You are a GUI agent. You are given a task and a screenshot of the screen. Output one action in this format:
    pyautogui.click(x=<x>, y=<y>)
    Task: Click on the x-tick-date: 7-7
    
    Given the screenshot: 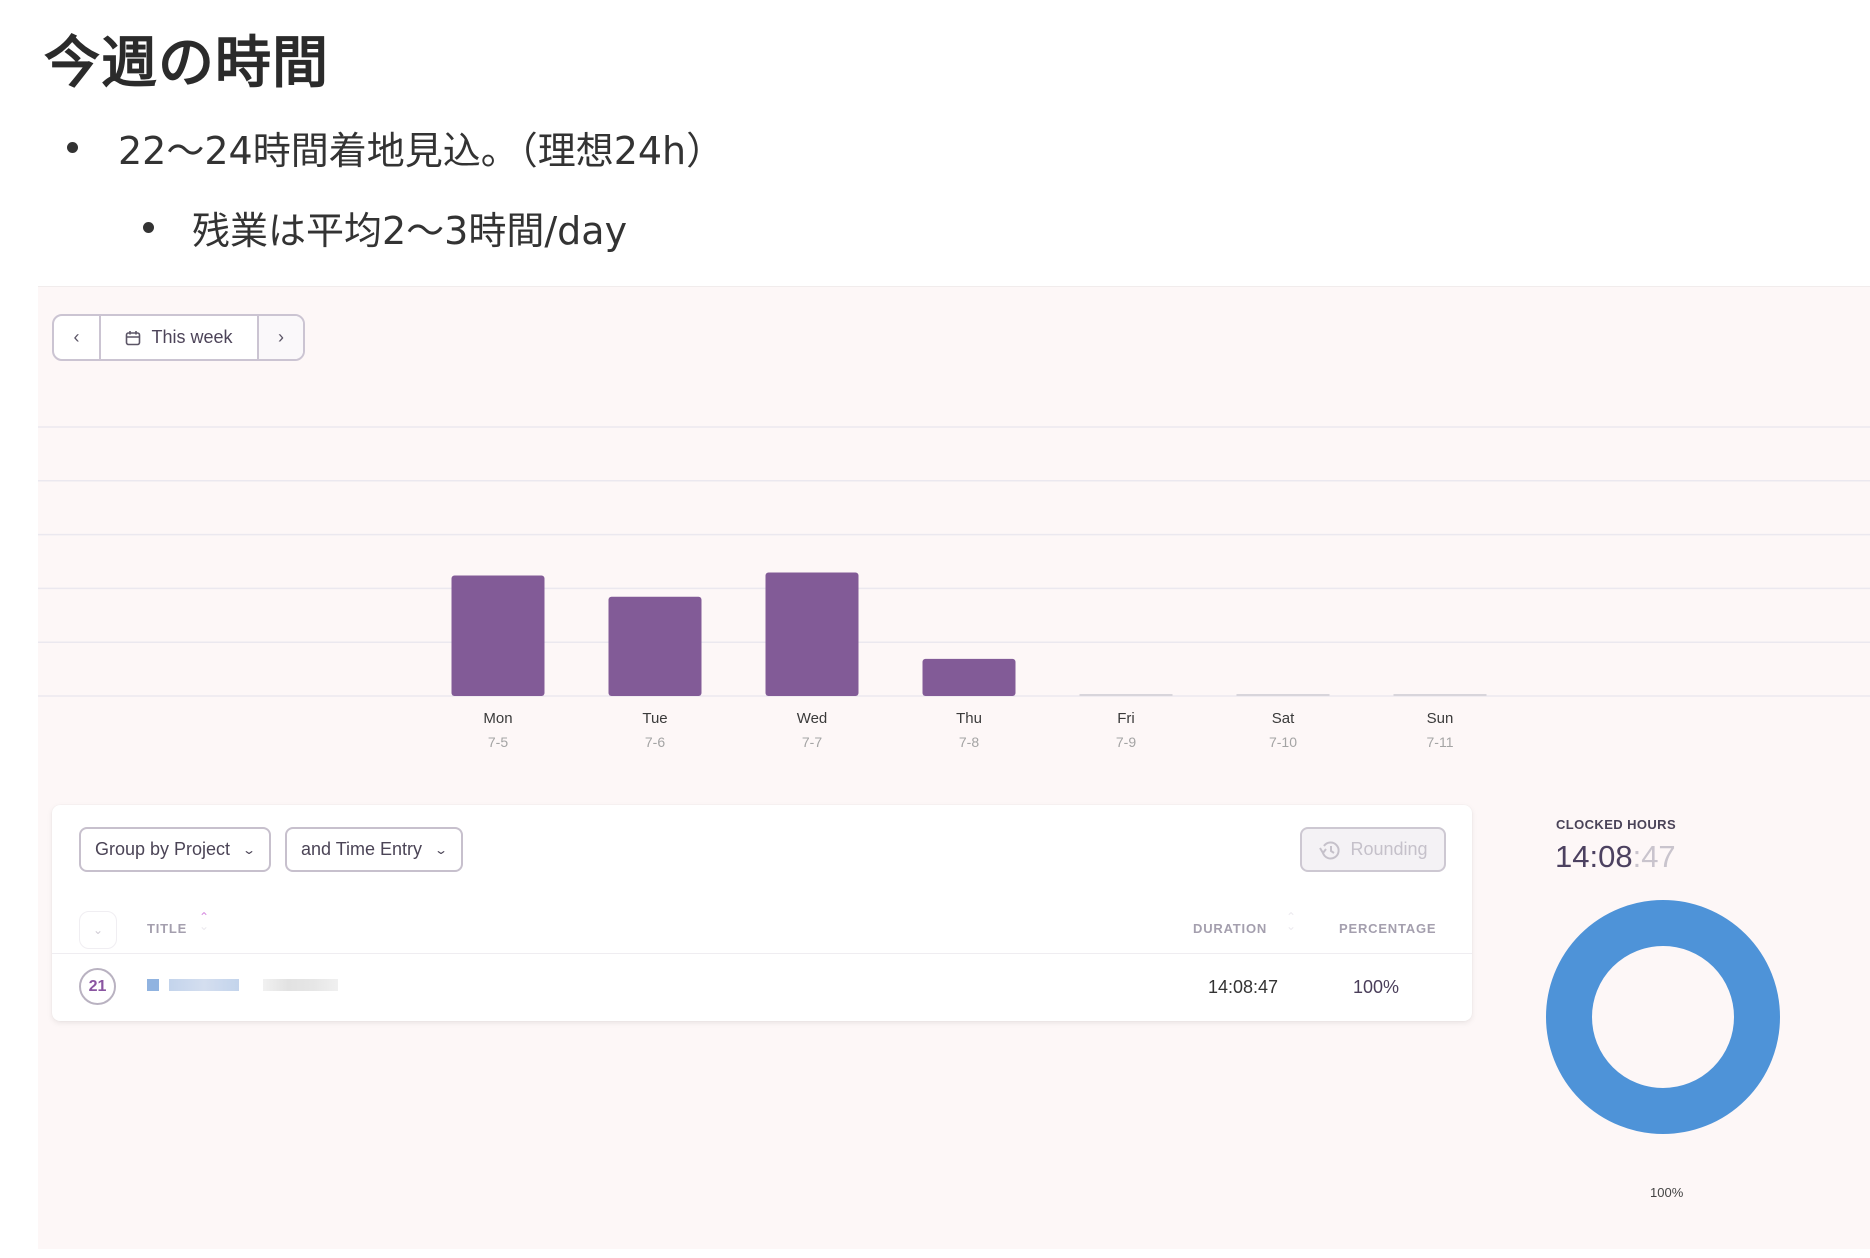 What is the action you would take?
    pyautogui.click(x=812, y=742)
    